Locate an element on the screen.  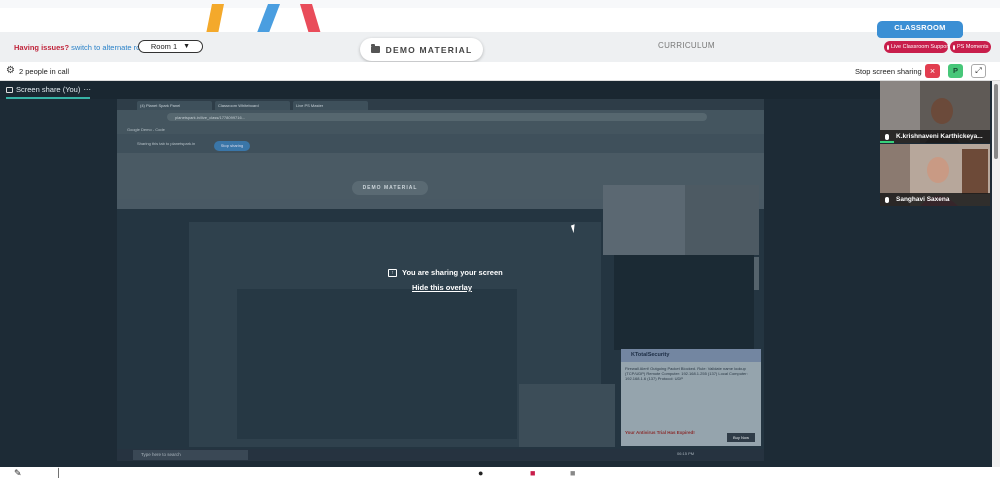
participant-name: Sanghavi Saxena is located at coordinates (935, 199).